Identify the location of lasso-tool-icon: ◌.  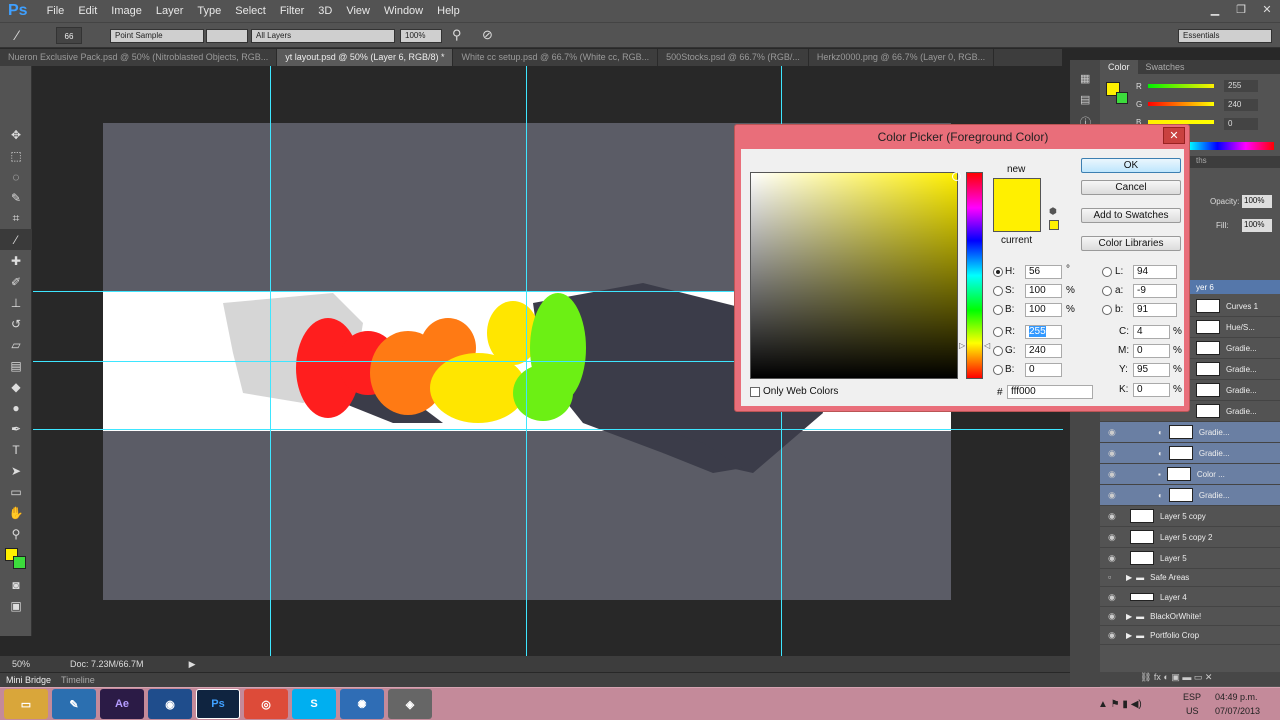
(16, 176).